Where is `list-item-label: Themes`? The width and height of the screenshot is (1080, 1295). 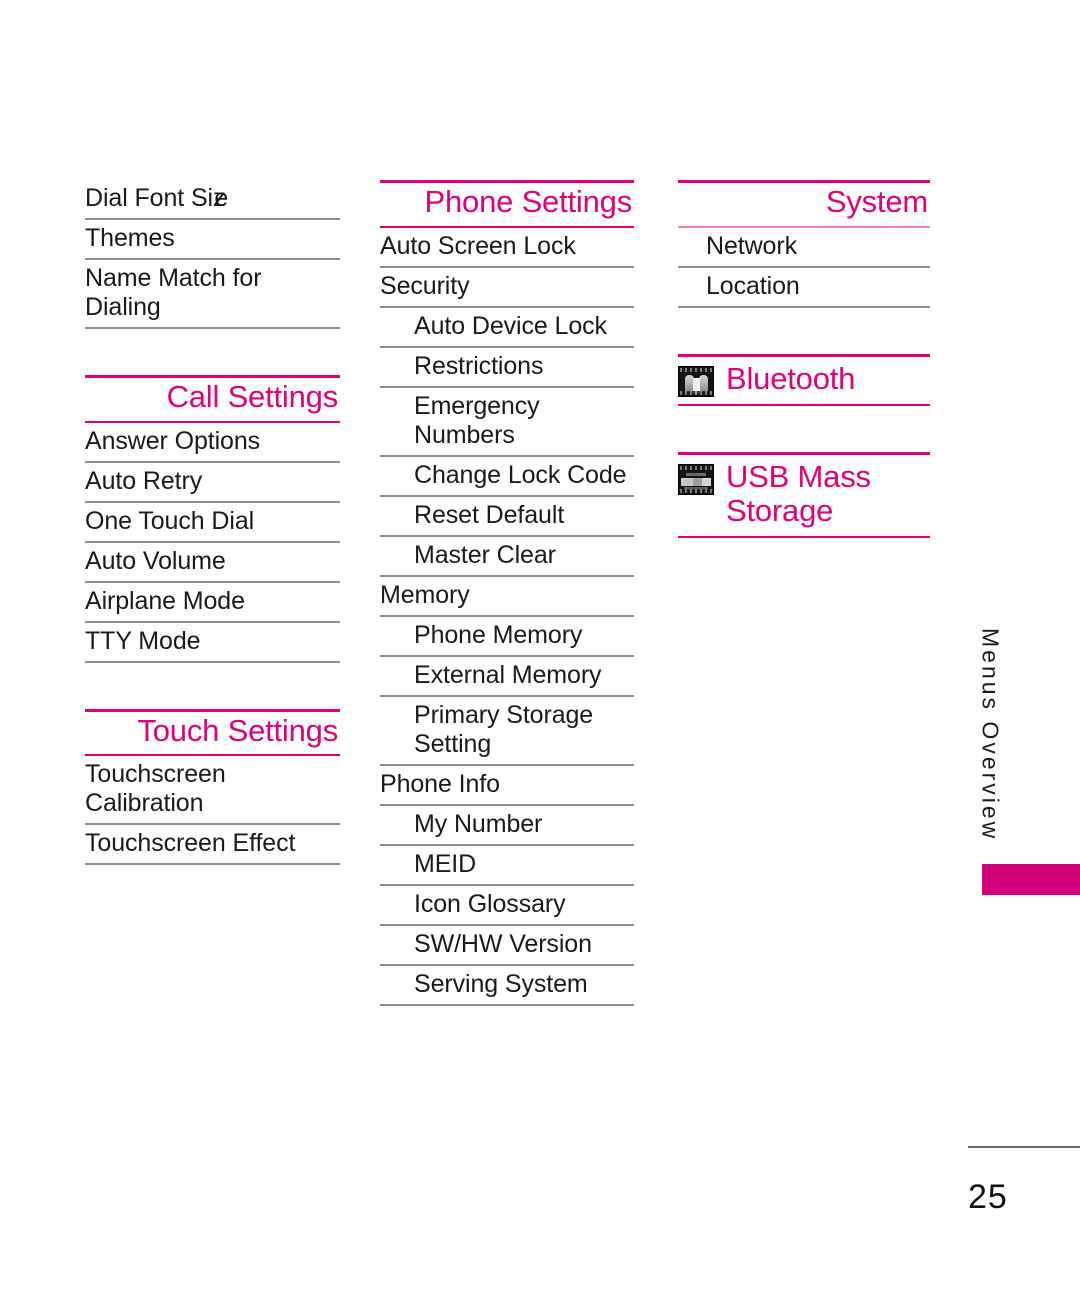
list-item-label: Themes is located at coordinates (130, 238).